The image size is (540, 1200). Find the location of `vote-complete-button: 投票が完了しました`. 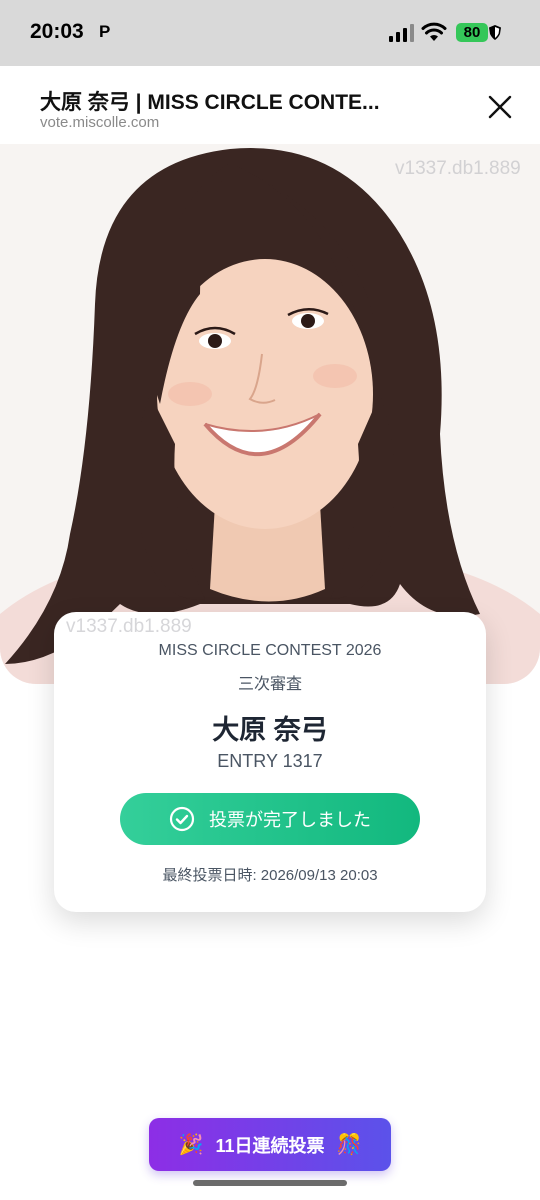

vote-complete-button: 投票が完了しました is located at coordinates (270, 819).